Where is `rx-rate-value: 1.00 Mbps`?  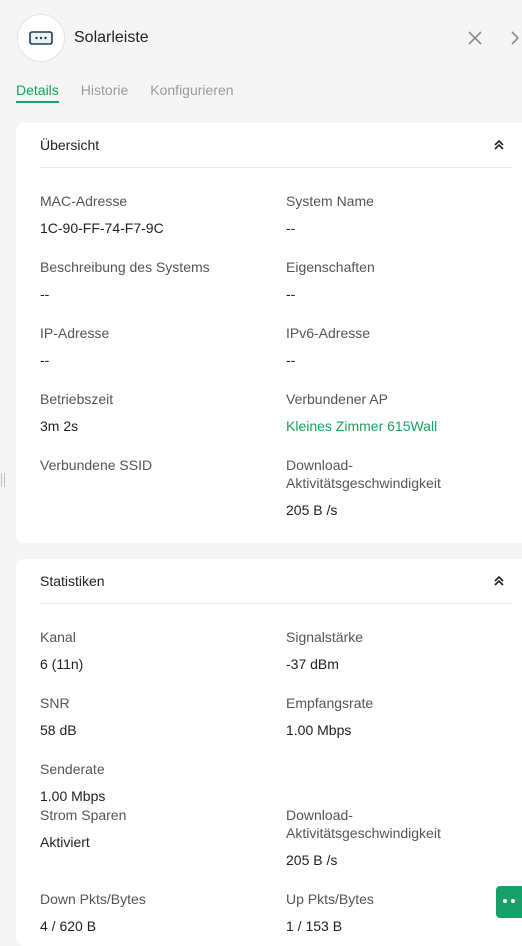 rx-rate-value: 1.00 Mbps is located at coordinates (319, 730).